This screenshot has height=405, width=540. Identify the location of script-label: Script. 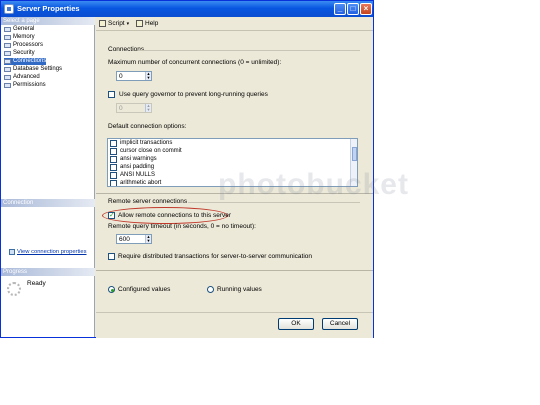
(116, 23).